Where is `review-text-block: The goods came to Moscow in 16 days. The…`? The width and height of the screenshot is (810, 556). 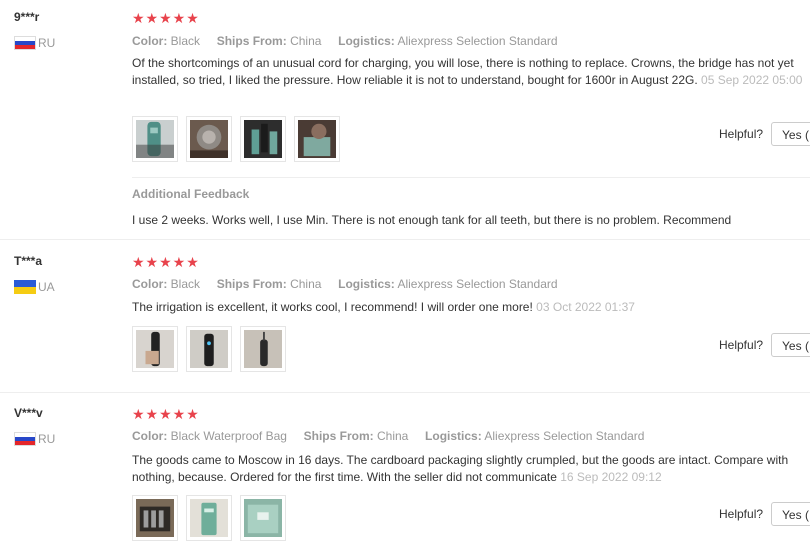 review-text-block: The goods came to Moscow in 16 days. The… is located at coordinates (469, 469).